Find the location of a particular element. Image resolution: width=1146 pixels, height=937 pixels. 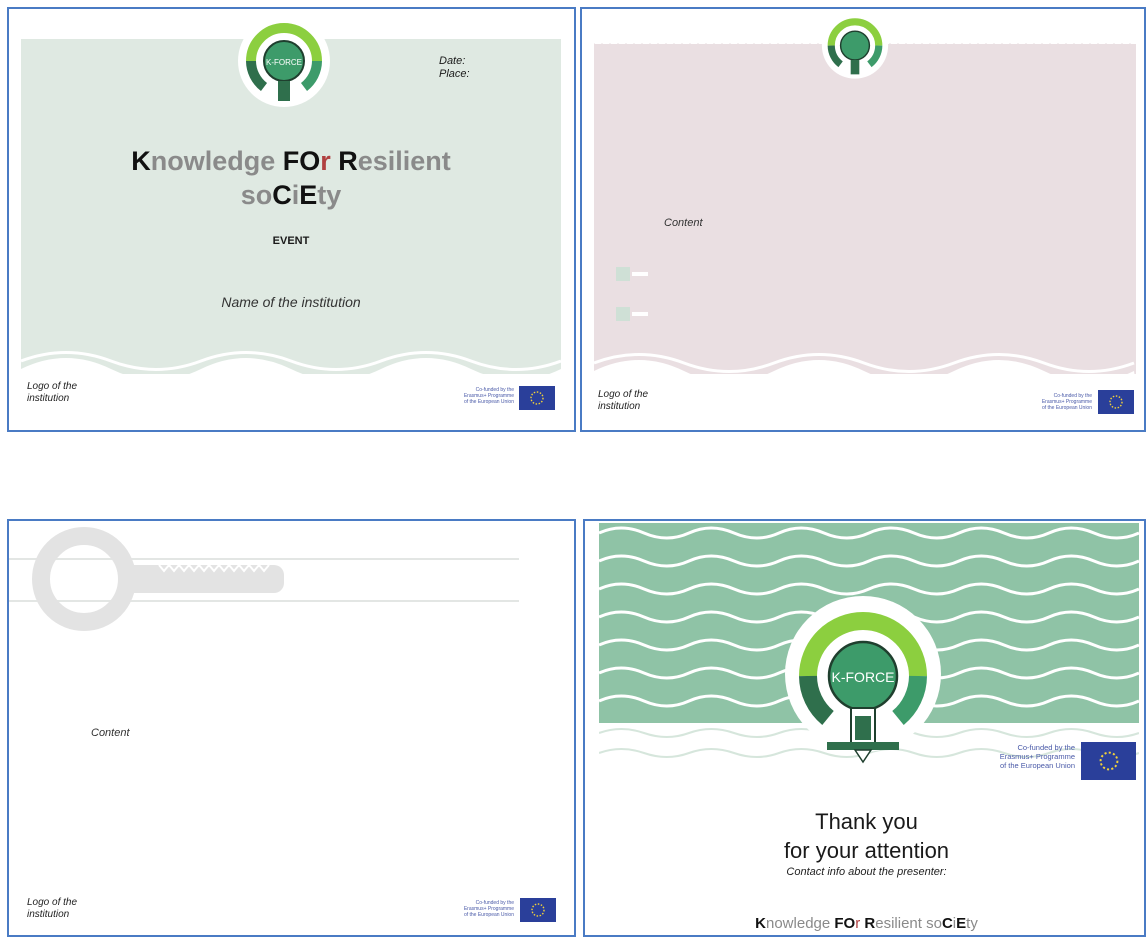

contact-info: Contact info about the presenter: is located at coordinates (866, 872).